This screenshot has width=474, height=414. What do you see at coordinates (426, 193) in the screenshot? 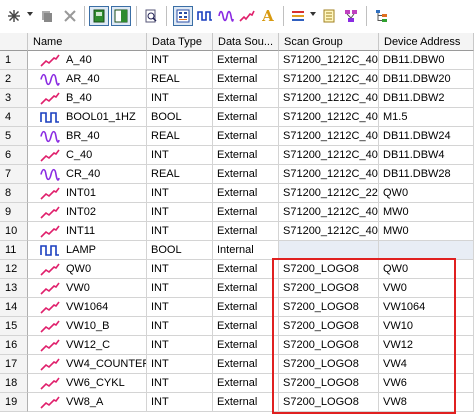
I see `device-address-cell: QW0` at bounding box center [426, 193].